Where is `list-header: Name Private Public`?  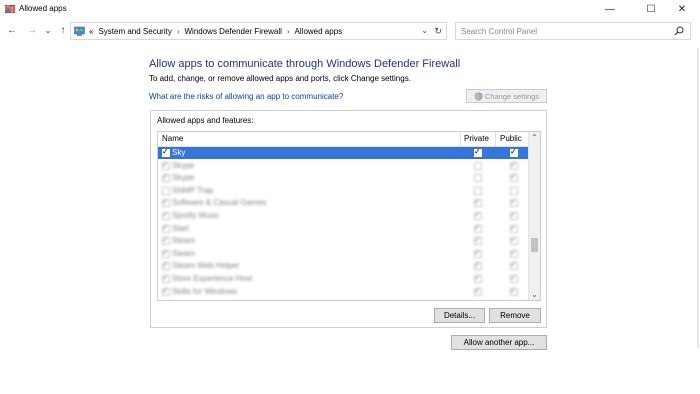
list-header: Name Private Public is located at coordinates (344, 139).